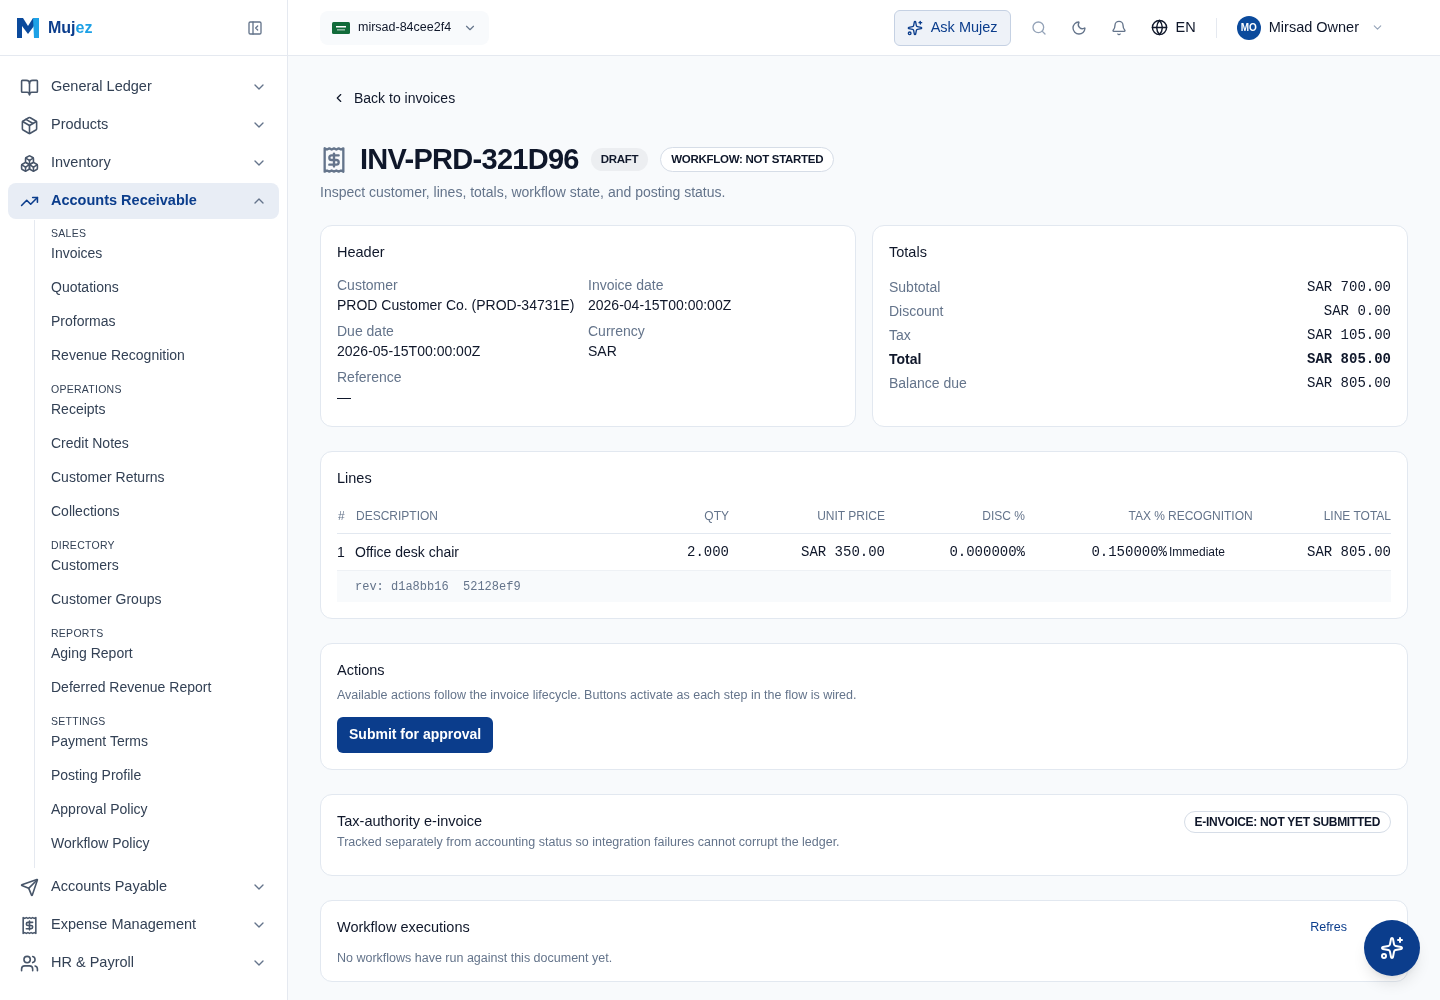  What do you see at coordinates (475, 958) in the screenshot?
I see `empty-state-text: No workflows have run against this document yet.` at bounding box center [475, 958].